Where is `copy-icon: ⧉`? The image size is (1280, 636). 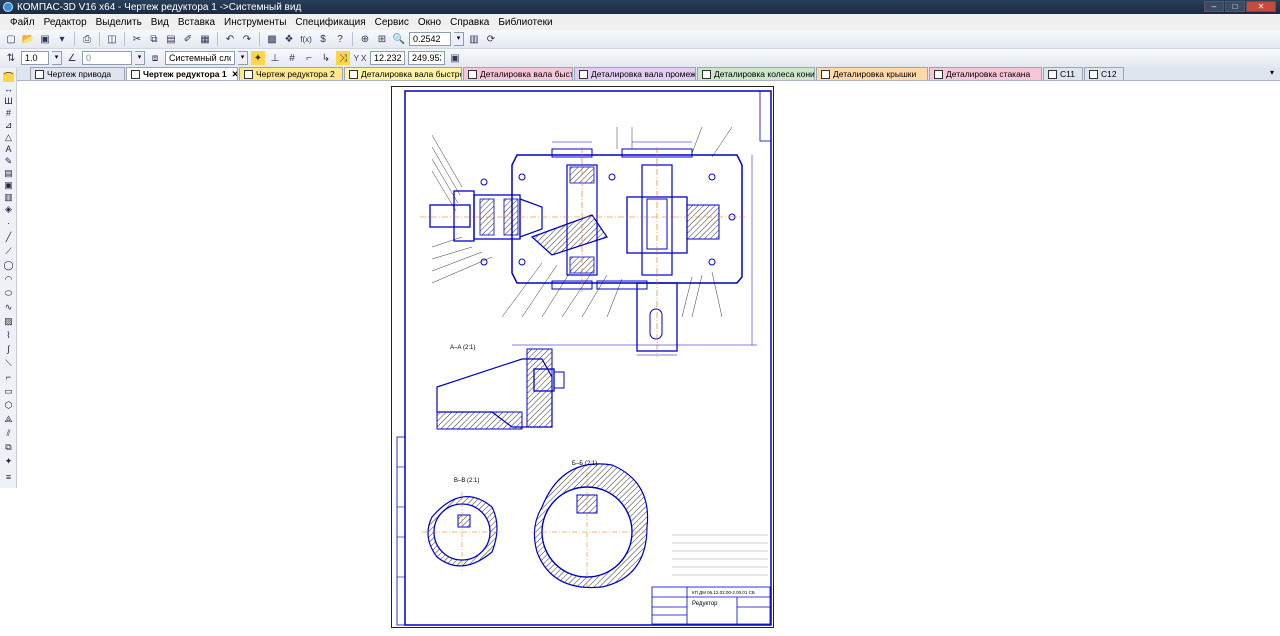 copy-icon: ⧉ is located at coordinates (154, 39).